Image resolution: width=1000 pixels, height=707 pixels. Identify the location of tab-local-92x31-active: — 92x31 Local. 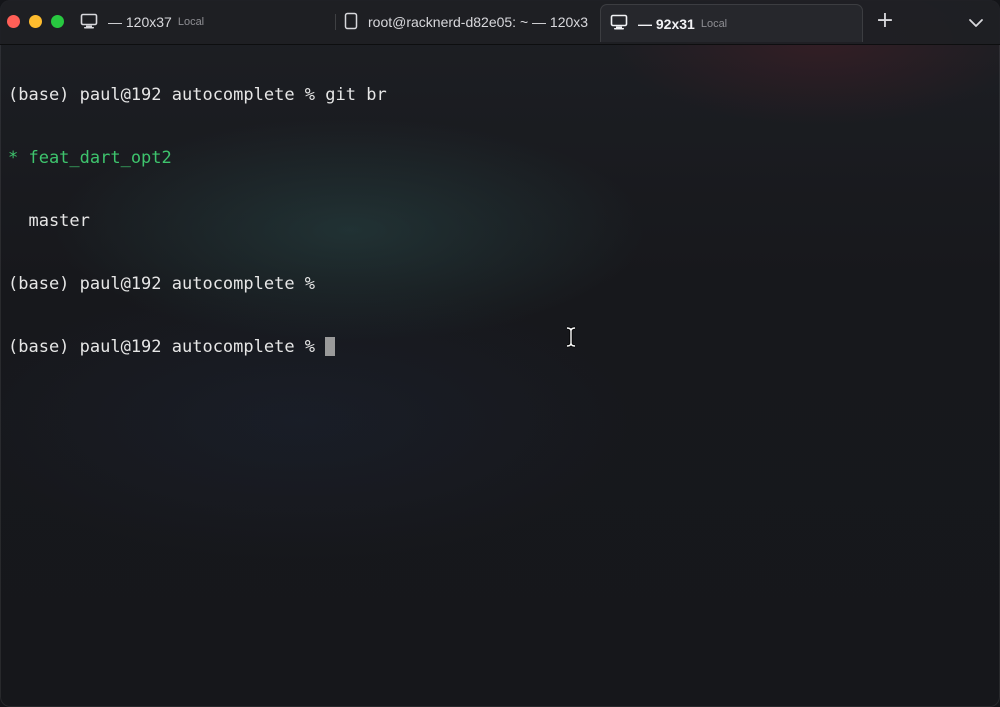
(731, 23).